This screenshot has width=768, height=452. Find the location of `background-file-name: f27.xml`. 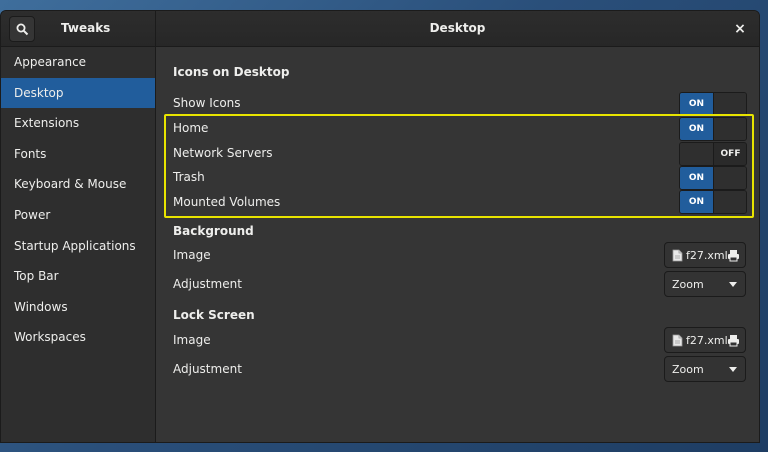

background-file-name: f27.xml is located at coordinates (707, 255).